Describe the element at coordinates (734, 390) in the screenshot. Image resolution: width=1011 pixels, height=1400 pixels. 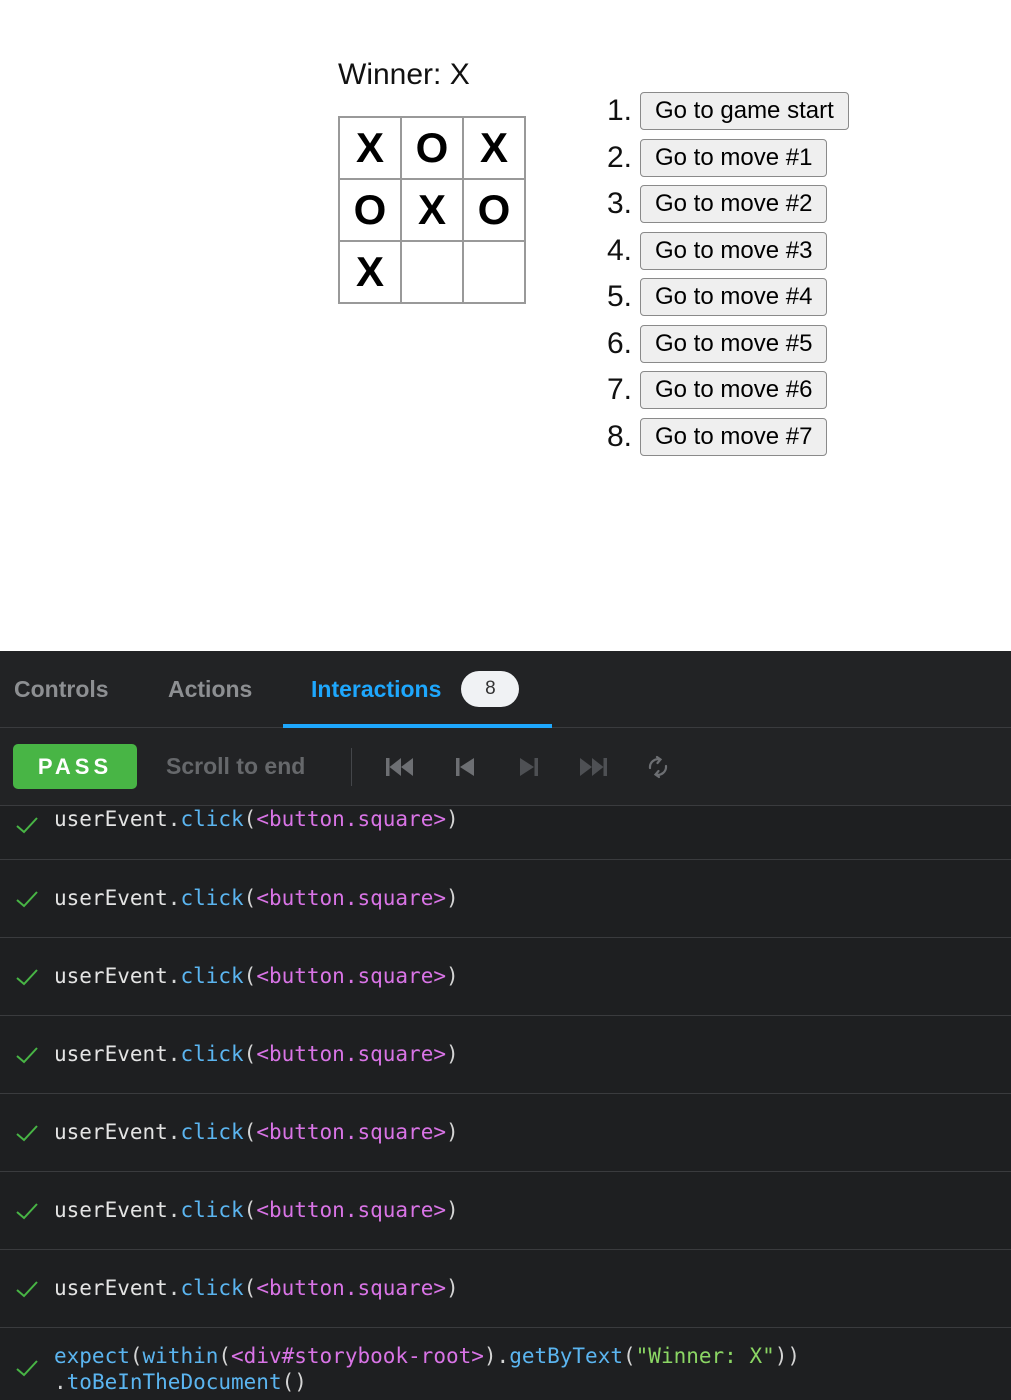
I see `go-to-move-button: Go to move #6` at that location.